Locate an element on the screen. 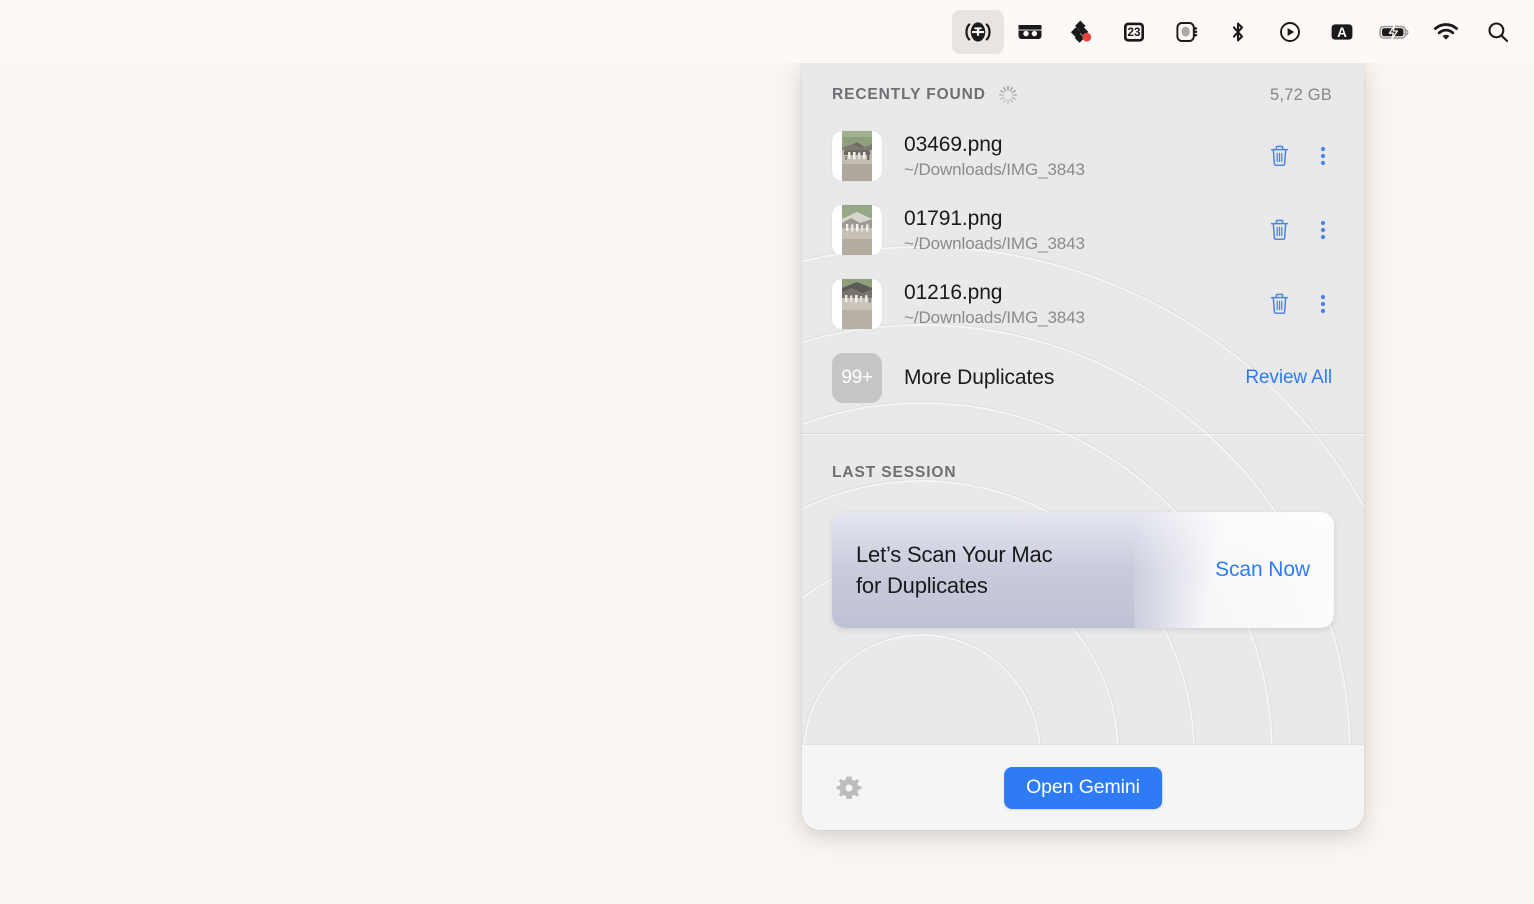  recently-found-header: RECENTLY FOUND 5,72 GB is located at coordinates (1083, 88).